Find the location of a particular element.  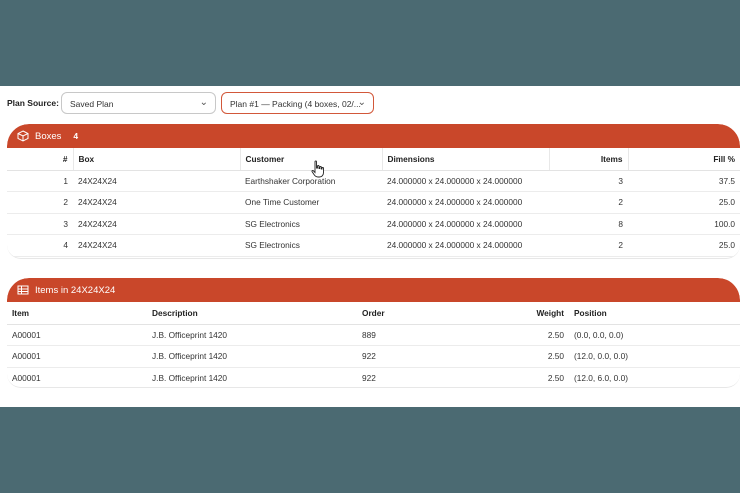

hand-pointer-icon is located at coordinates (317, 169).